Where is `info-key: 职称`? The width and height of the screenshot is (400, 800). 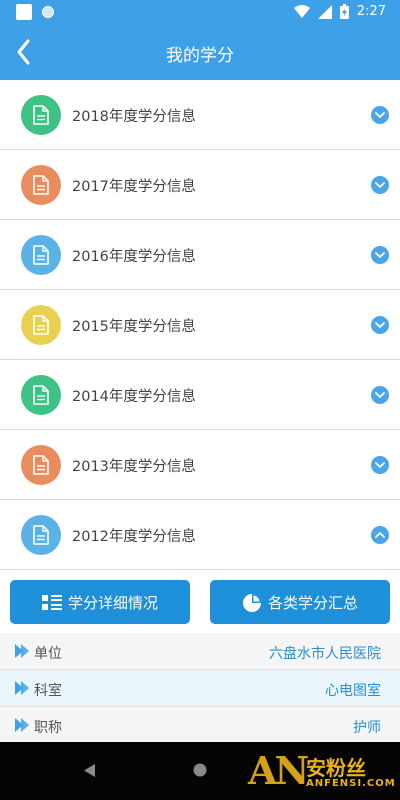 info-key: 职称 is located at coordinates (48, 728).